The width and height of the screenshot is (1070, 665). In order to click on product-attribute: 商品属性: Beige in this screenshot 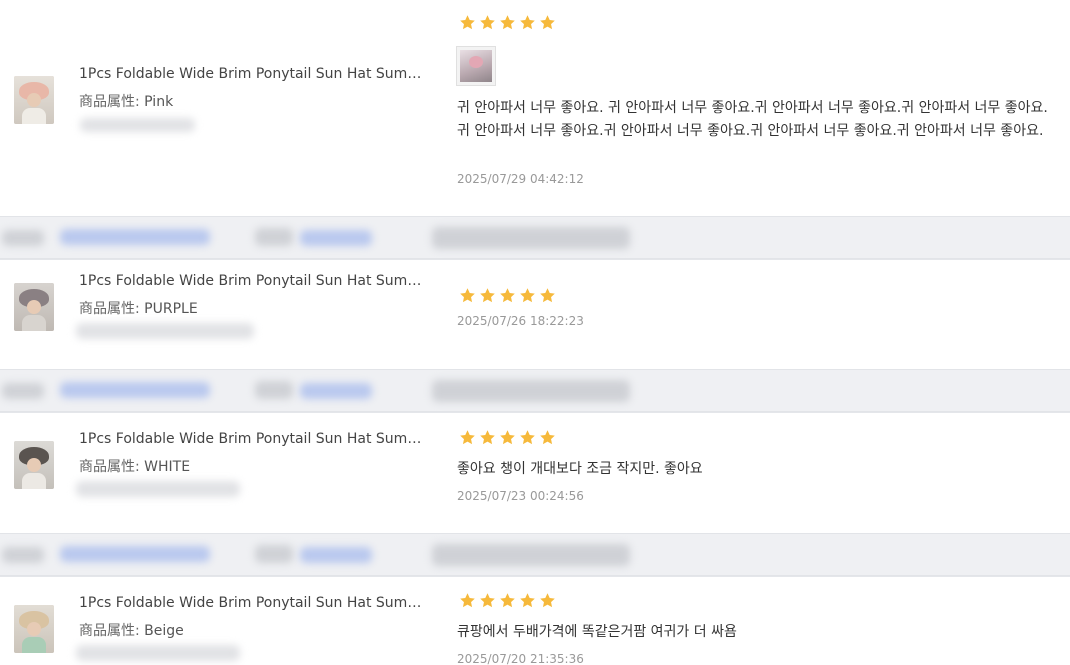, I will do `click(131, 630)`.